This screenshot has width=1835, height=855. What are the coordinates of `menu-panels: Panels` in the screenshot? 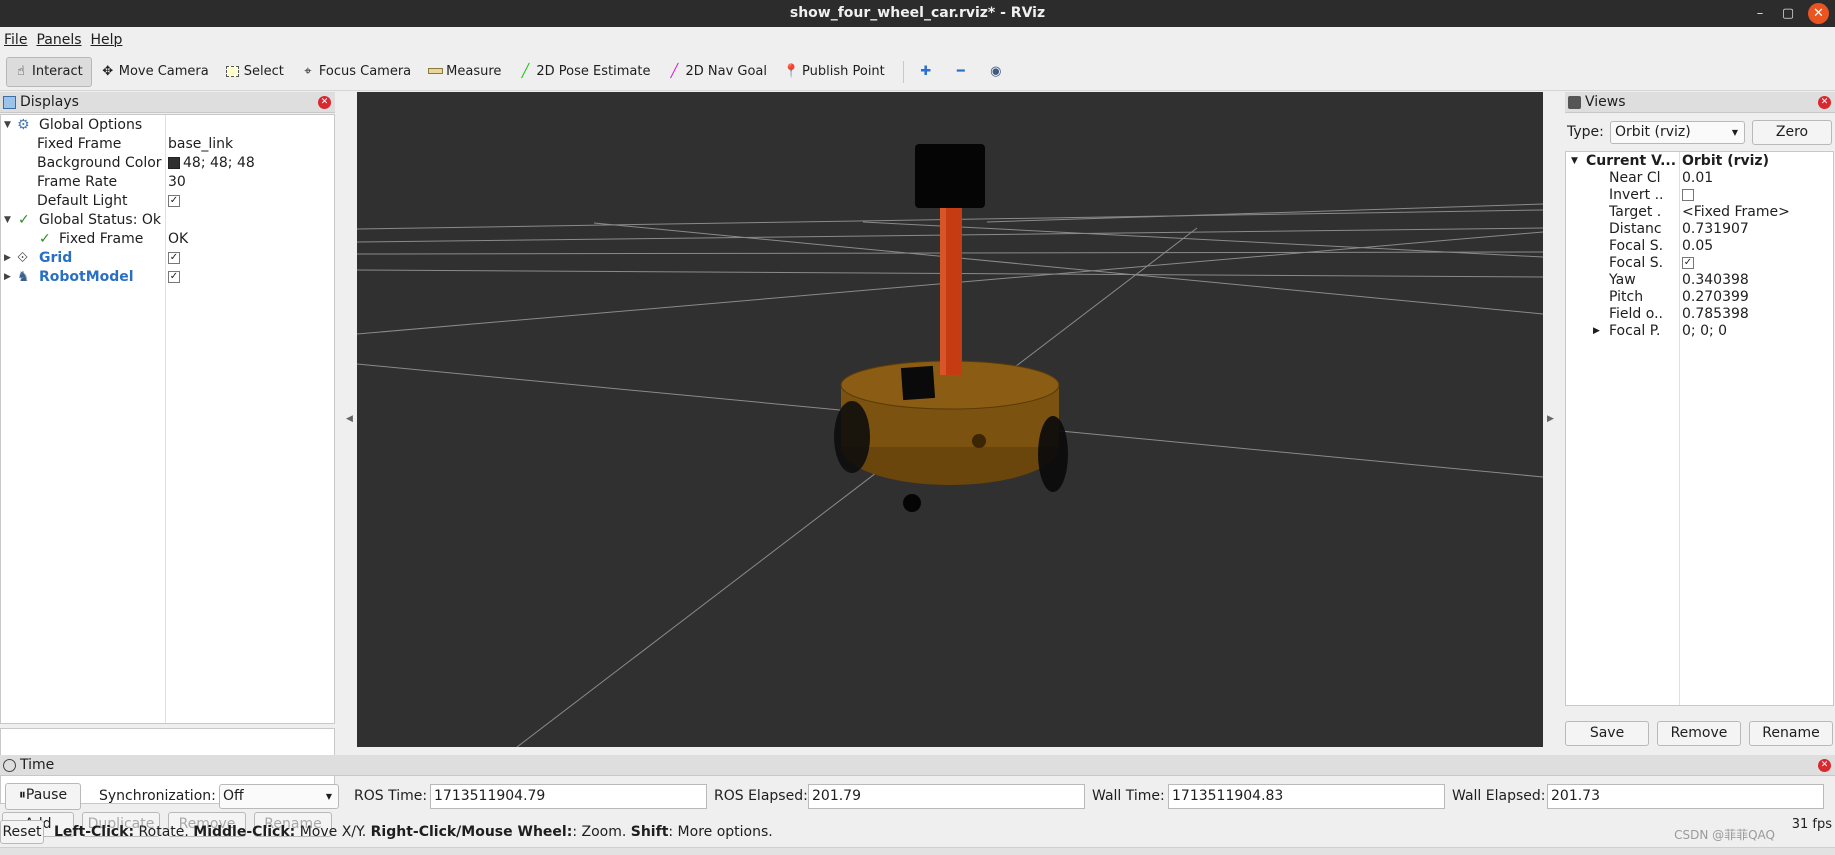 It's located at (59, 40).